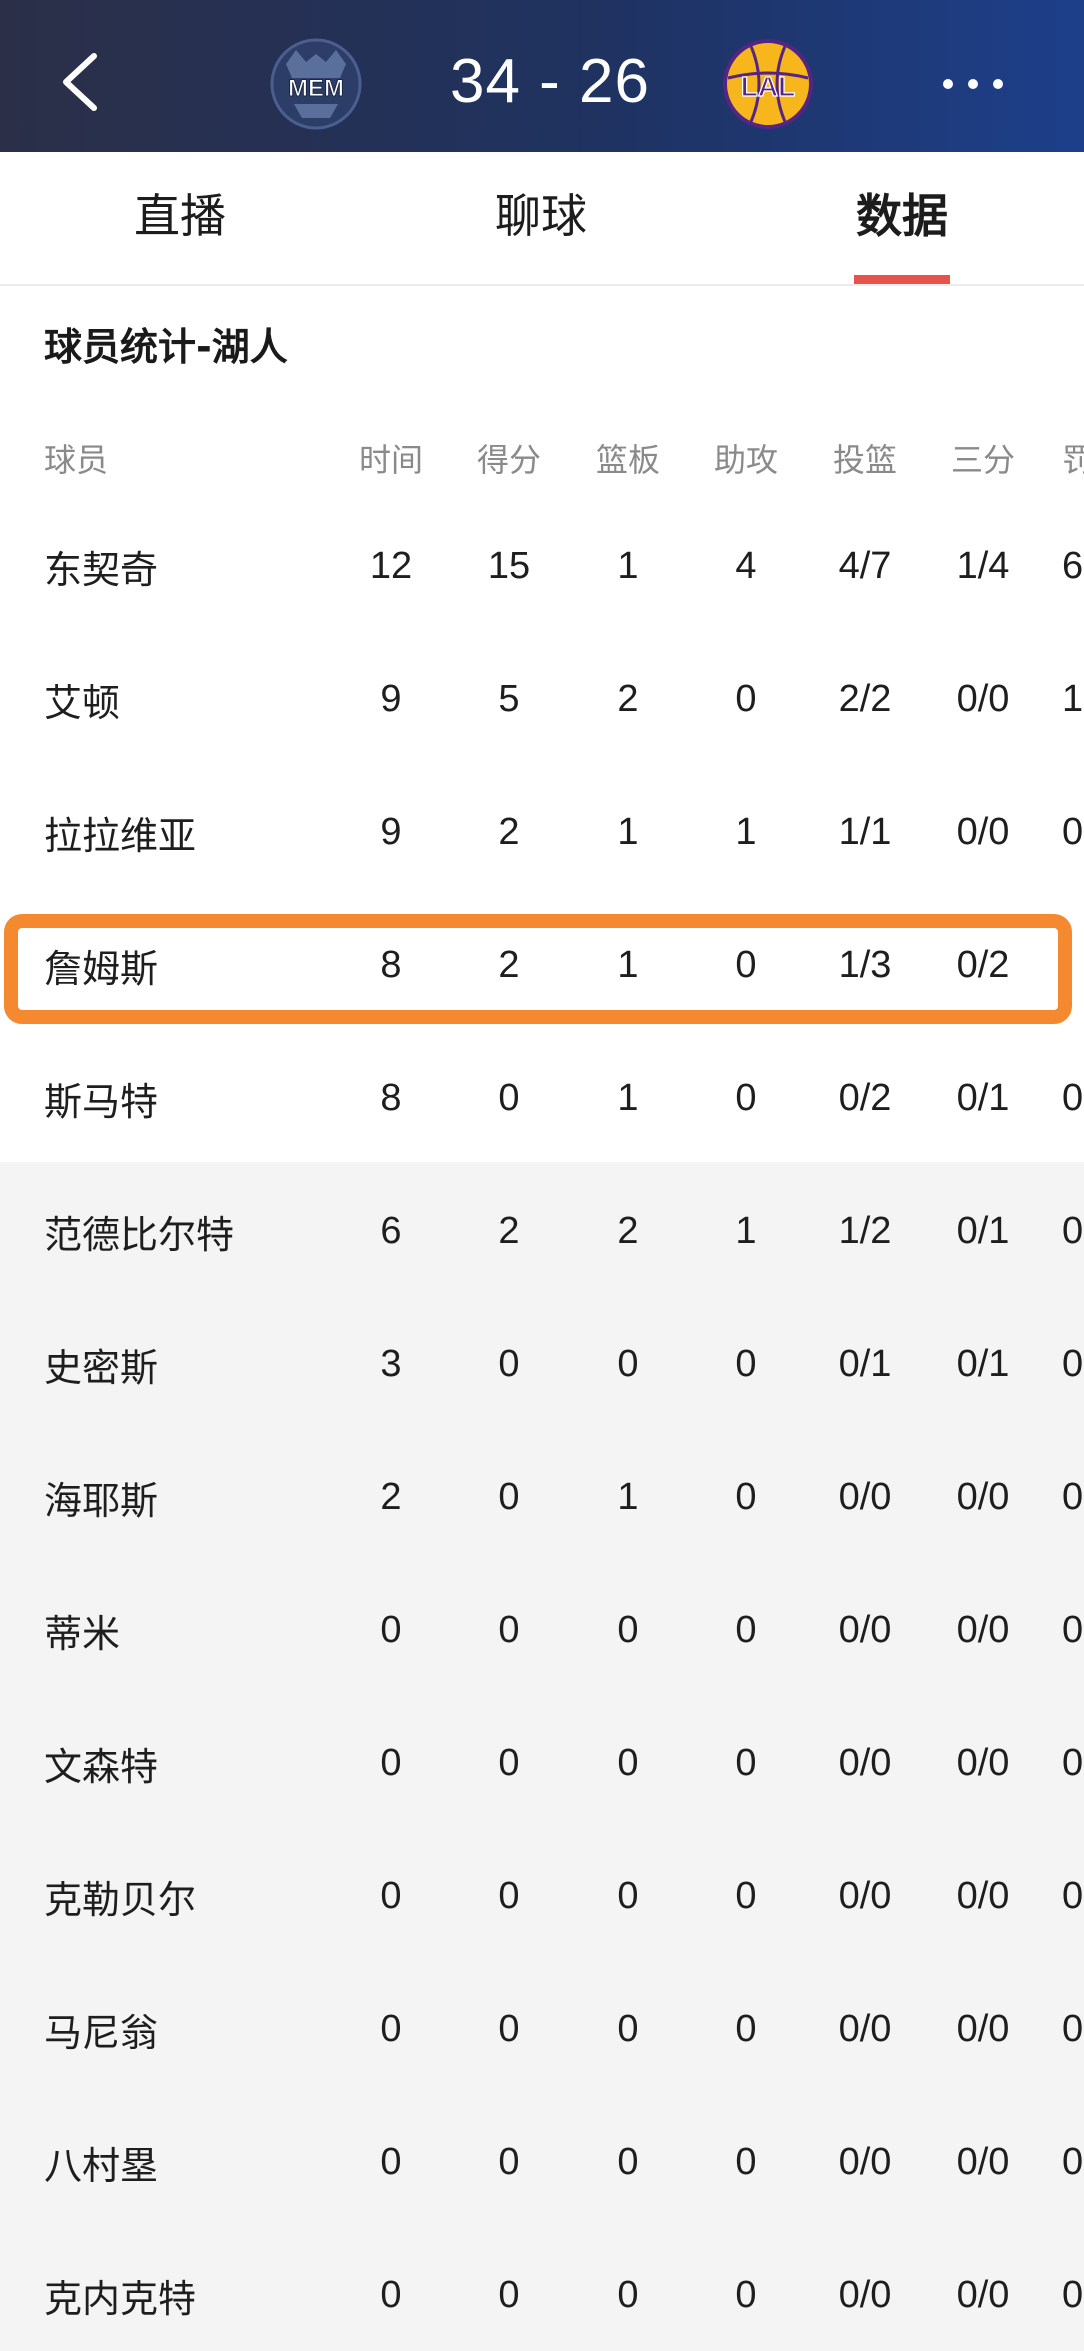 The width and height of the screenshot is (1084, 2351). I want to click on column-header-assists: 助攻, so click(745, 460).